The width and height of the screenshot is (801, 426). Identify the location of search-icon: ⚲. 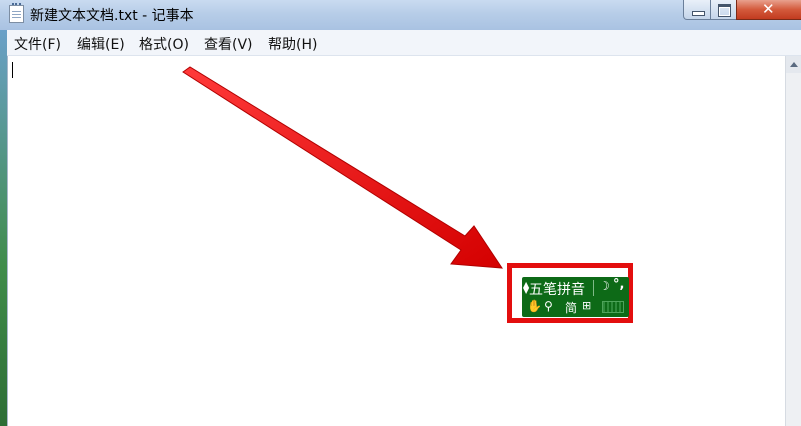
(548, 306).